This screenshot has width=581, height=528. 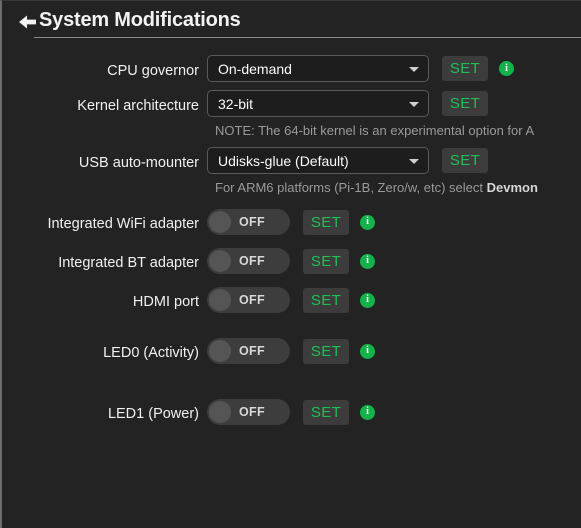 I want to click on row-kernel-architecture: Kernel architecture 32-bit SET, so click(x=291, y=103).